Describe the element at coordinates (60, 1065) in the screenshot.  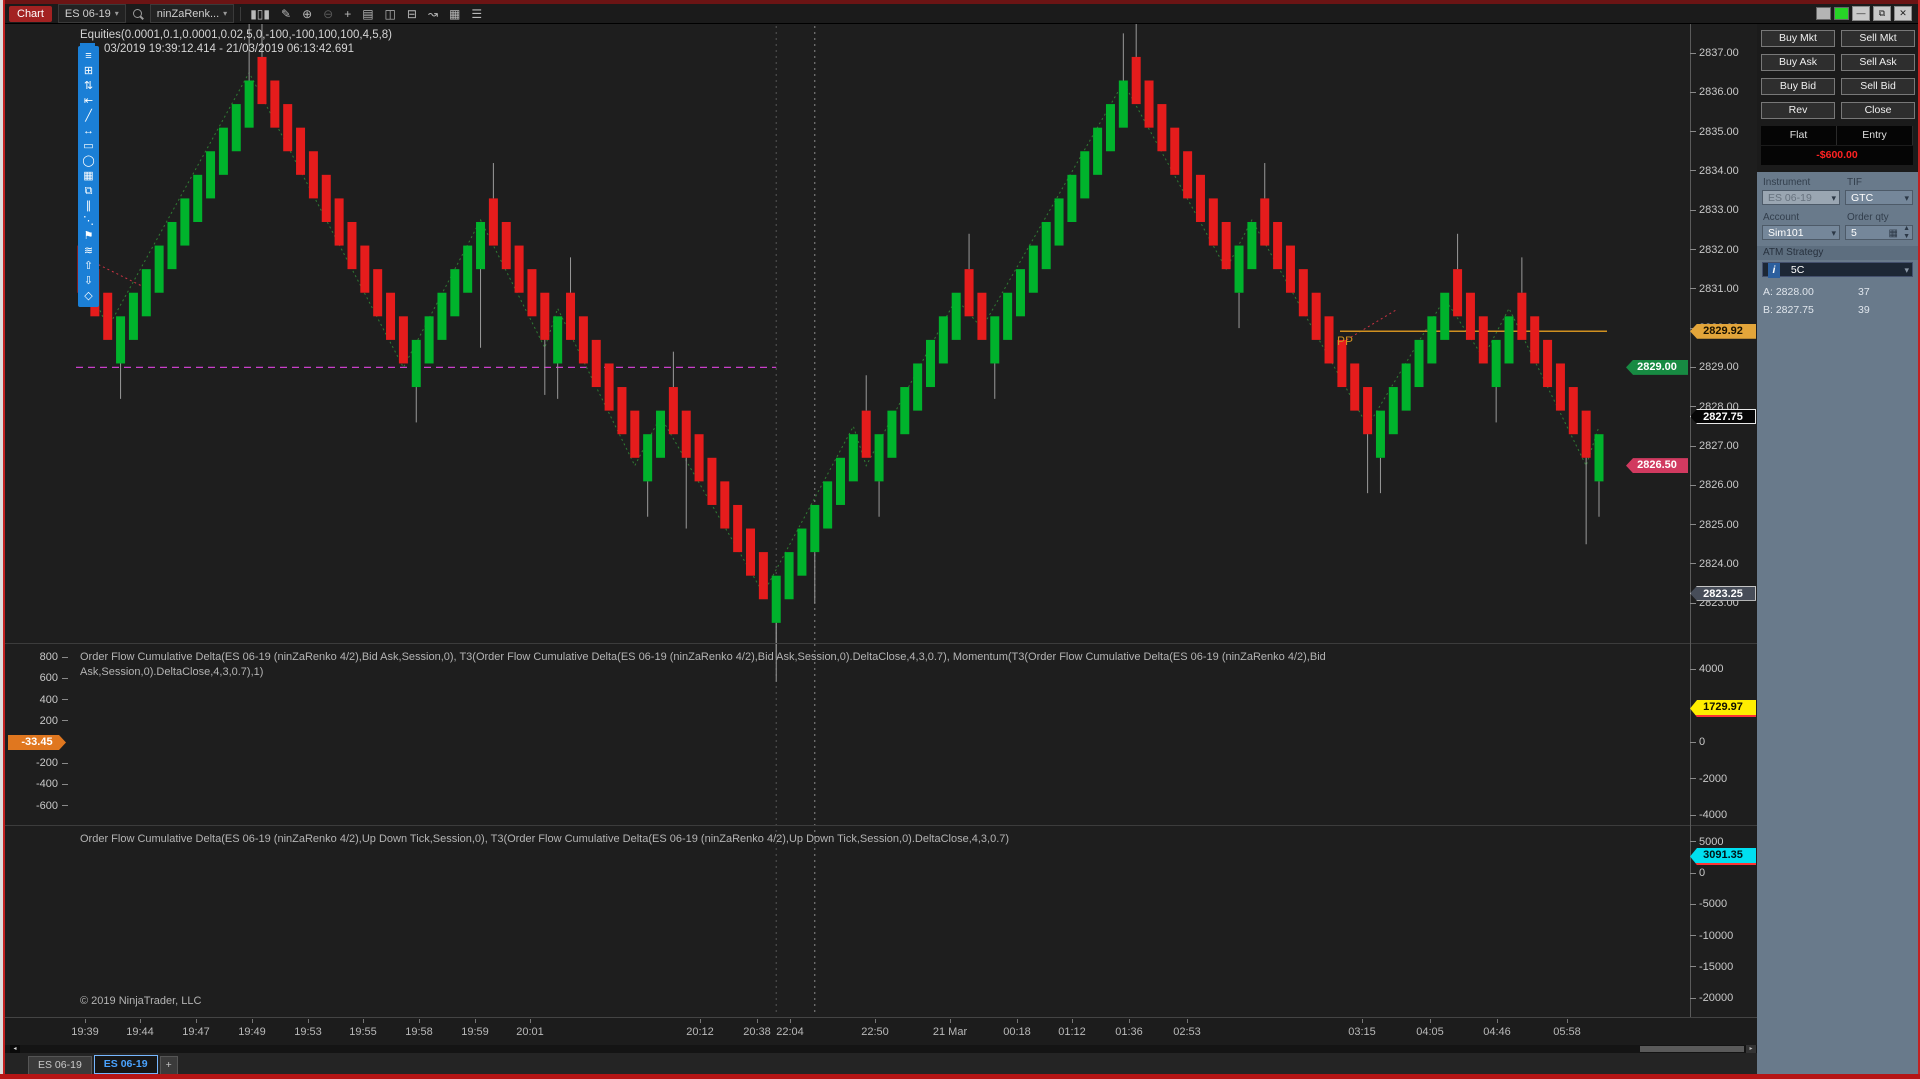
I see `tab-es-06-19-1: ES 06-19` at that location.